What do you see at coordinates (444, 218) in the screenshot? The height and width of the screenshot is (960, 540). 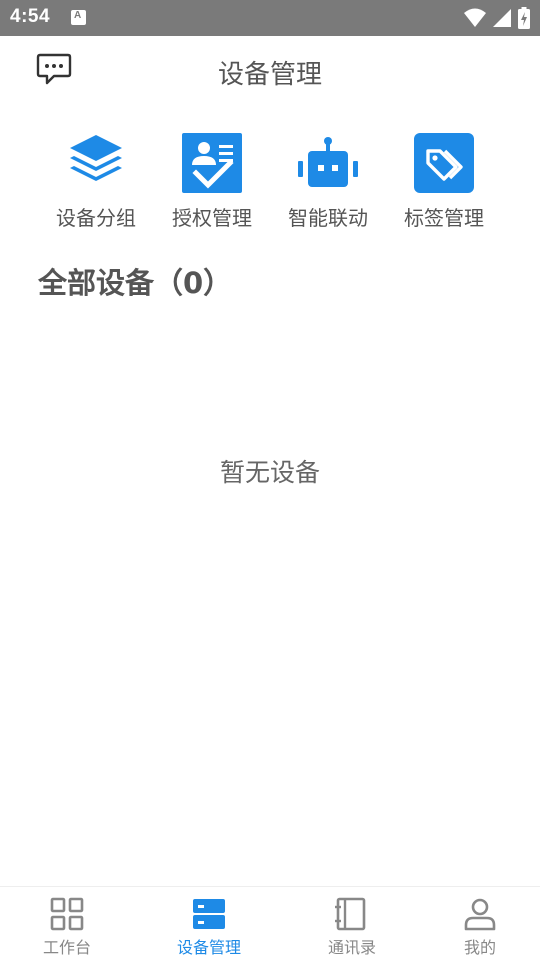 I see `action-label: 标签管理` at bounding box center [444, 218].